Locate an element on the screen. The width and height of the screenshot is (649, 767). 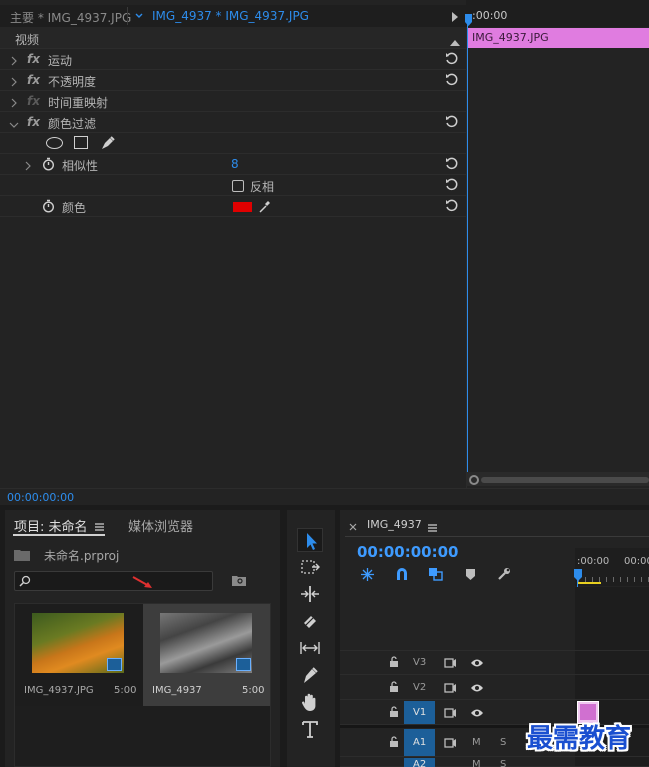
collapse-up-icon is located at coordinates (455, 40).